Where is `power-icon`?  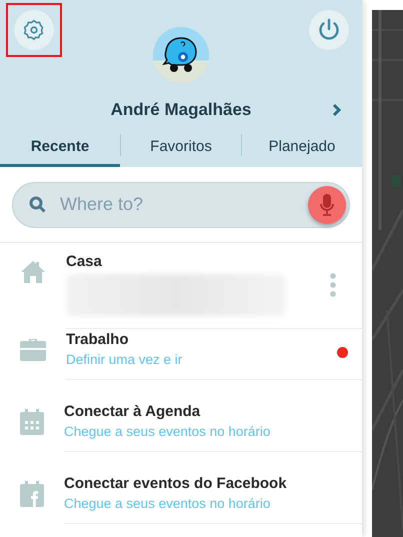 power-icon is located at coordinates (329, 30).